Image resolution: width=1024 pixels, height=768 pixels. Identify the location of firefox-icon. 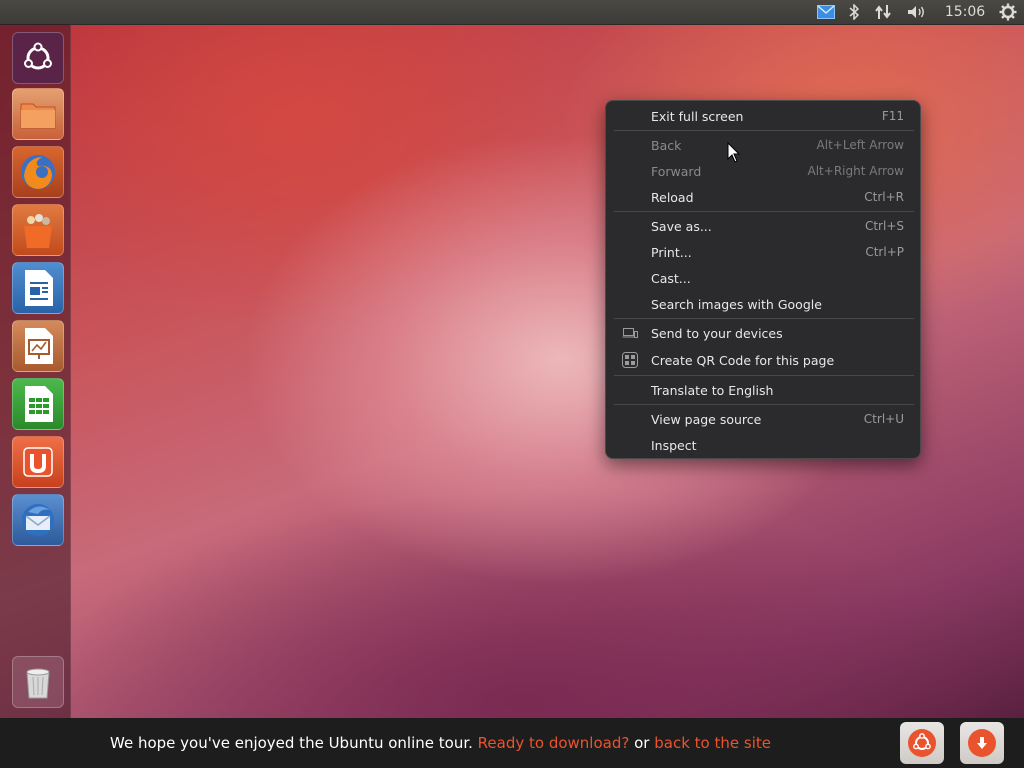
(38, 172).